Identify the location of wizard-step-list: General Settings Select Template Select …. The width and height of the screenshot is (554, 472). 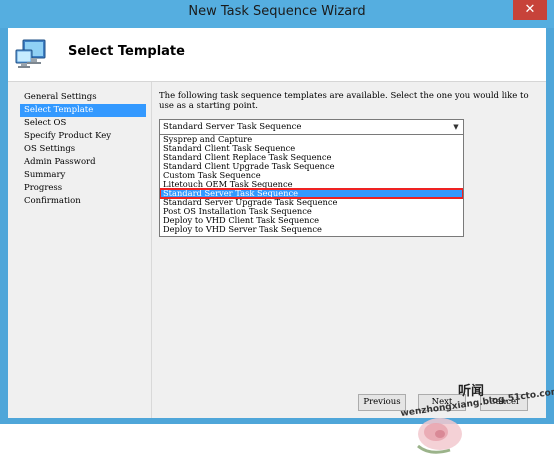
(83, 149).